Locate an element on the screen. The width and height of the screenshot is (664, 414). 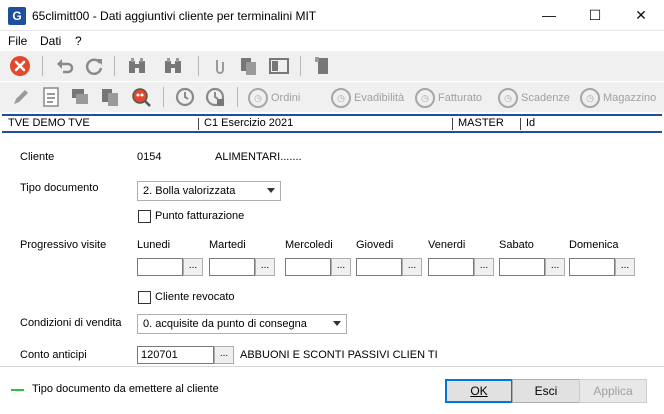
duplicate-icon is located at coordinates (110, 97).